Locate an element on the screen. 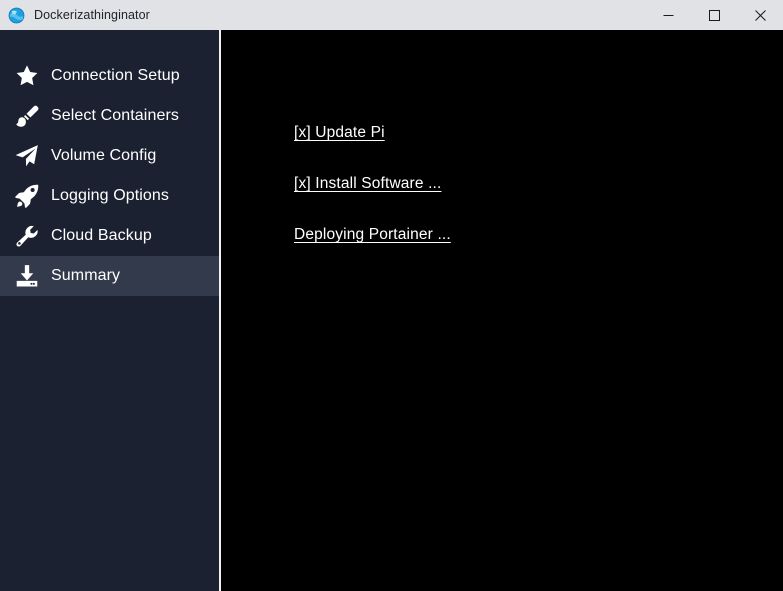  sidebar-item-summary: Summary is located at coordinates (109, 276).